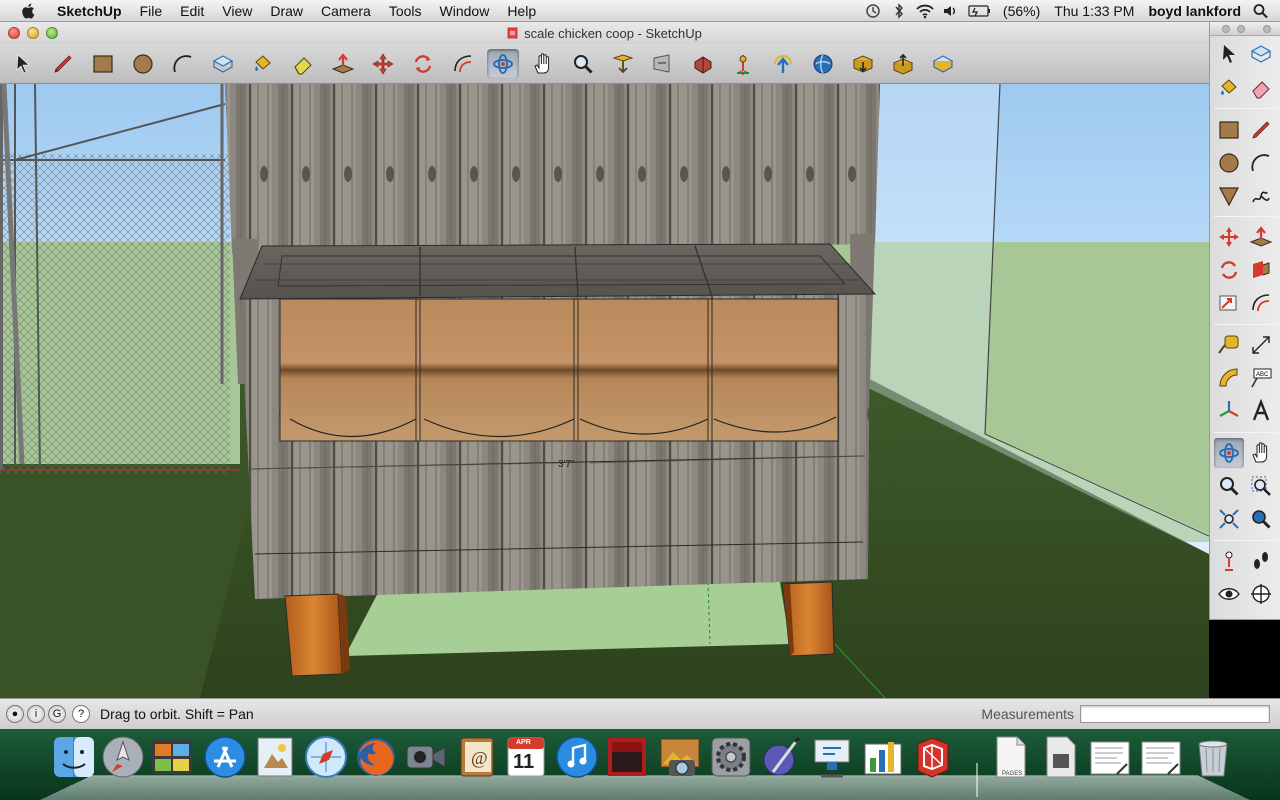  I want to click on rotate-button, so click(423, 64).